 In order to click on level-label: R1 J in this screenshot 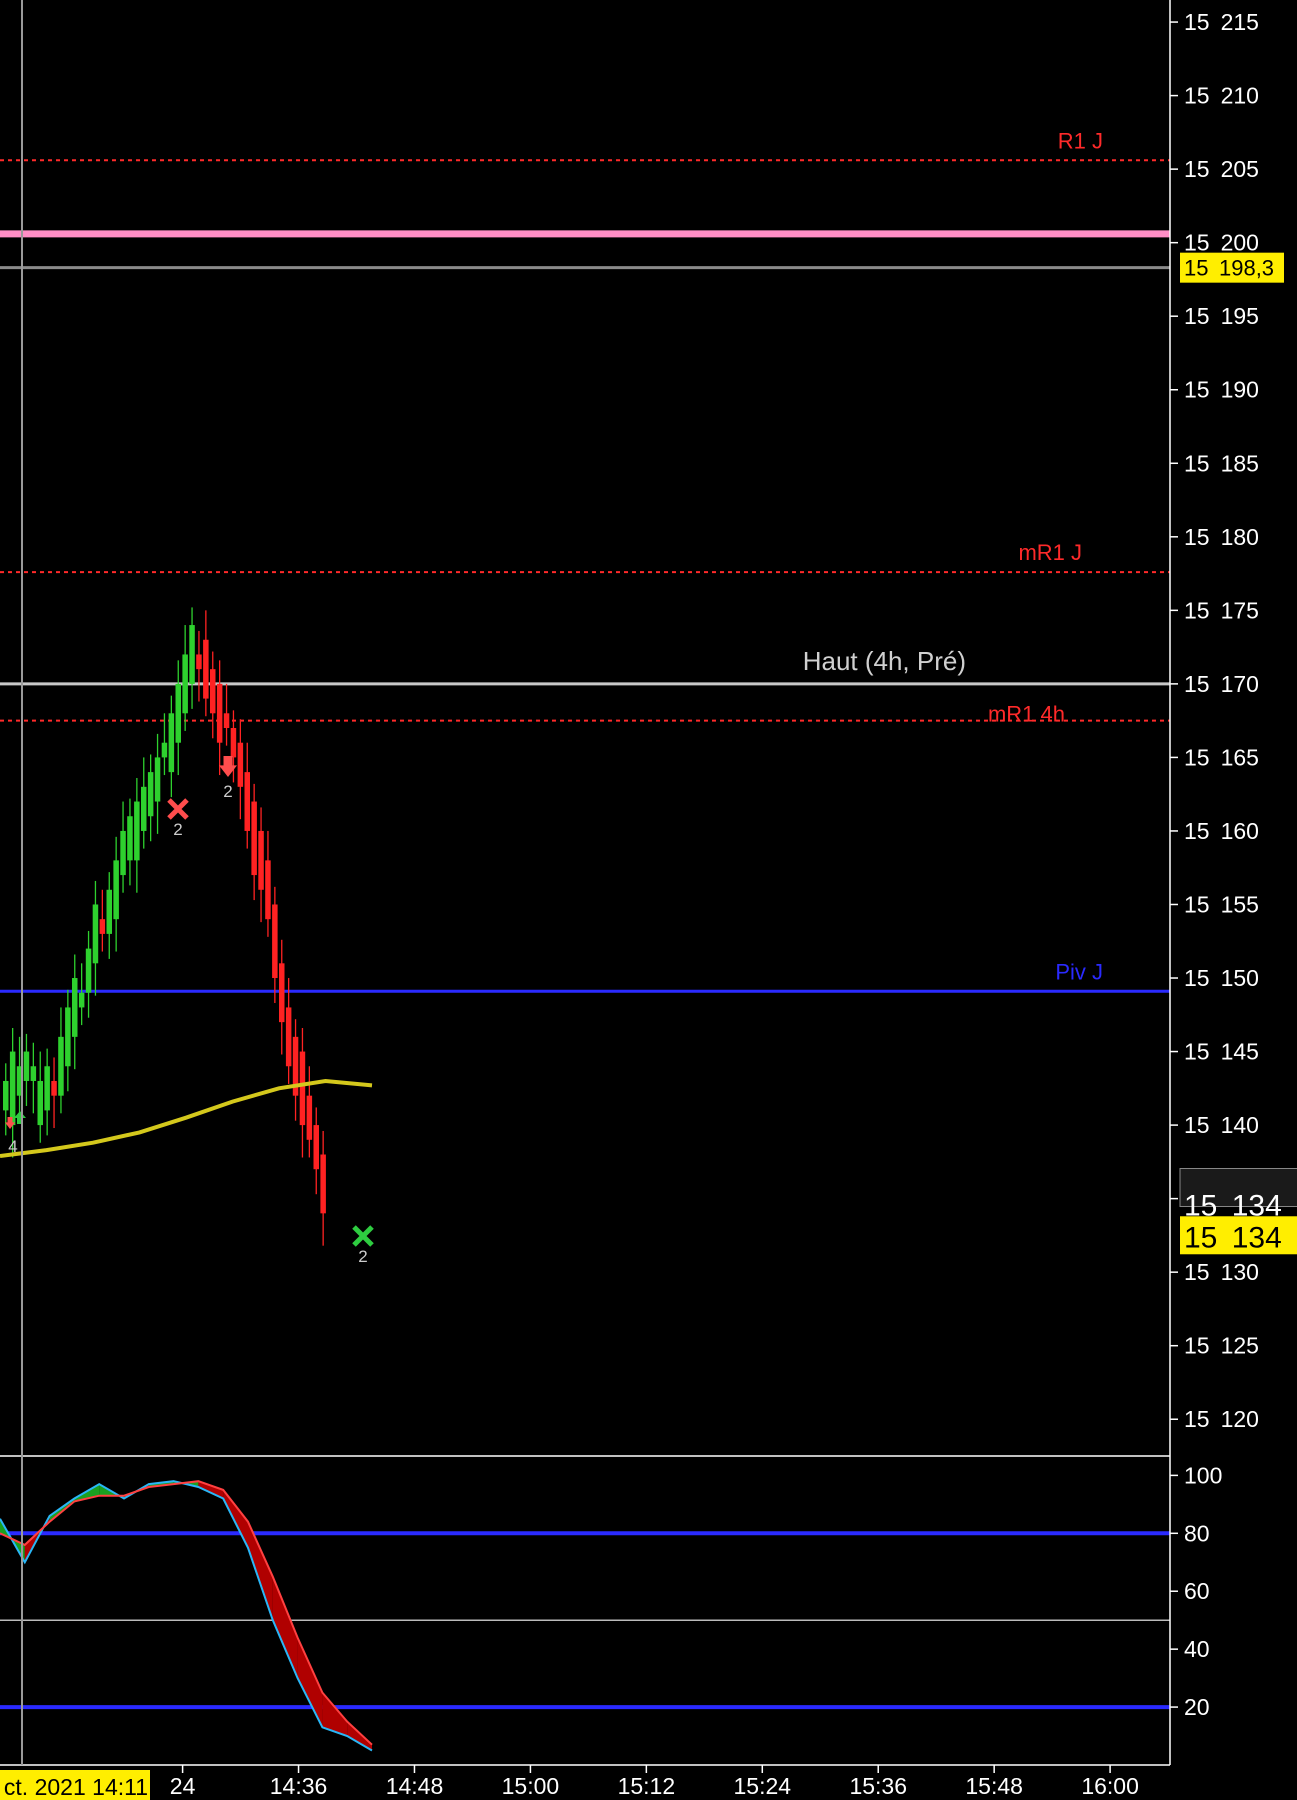, I will do `click(1080, 140)`.